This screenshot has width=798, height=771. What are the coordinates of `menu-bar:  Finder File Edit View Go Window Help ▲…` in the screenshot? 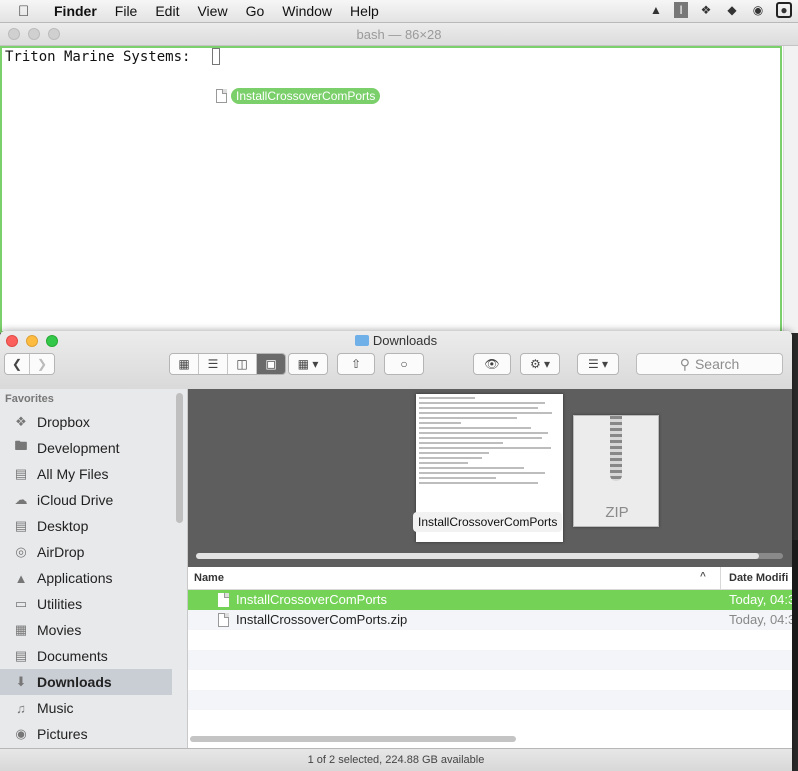 It's located at (399, 11).